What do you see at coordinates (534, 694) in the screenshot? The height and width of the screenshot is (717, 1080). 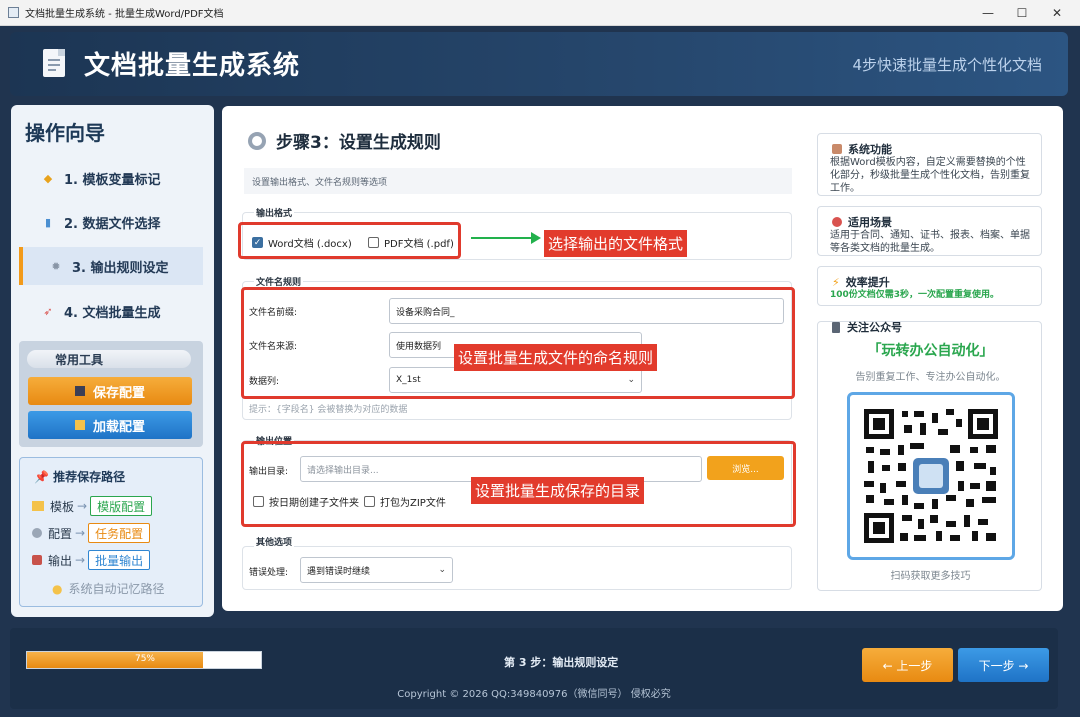 I see `copyright: Copyright © 2026 QQ:349840976（微信同号） 侵权必究` at bounding box center [534, 694].